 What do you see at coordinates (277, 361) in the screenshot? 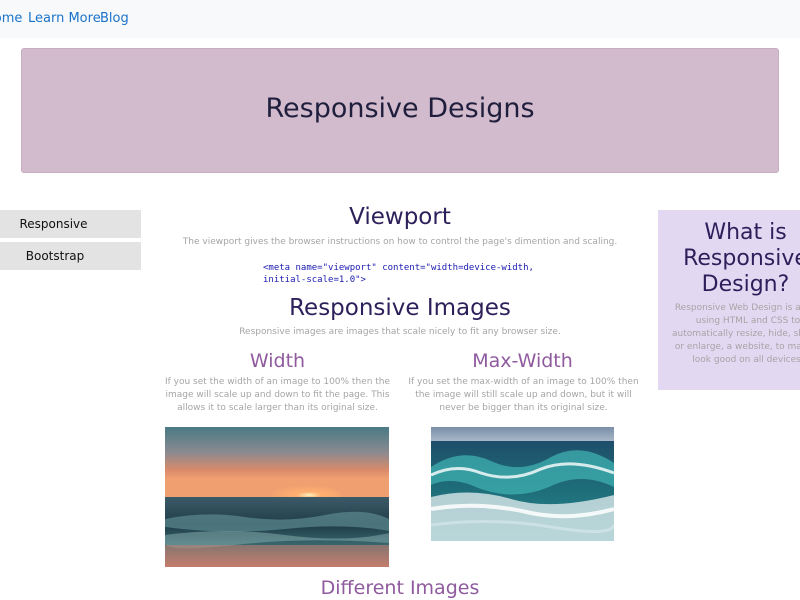
I see `width-heading: Width` at bounding box center [277, 361].